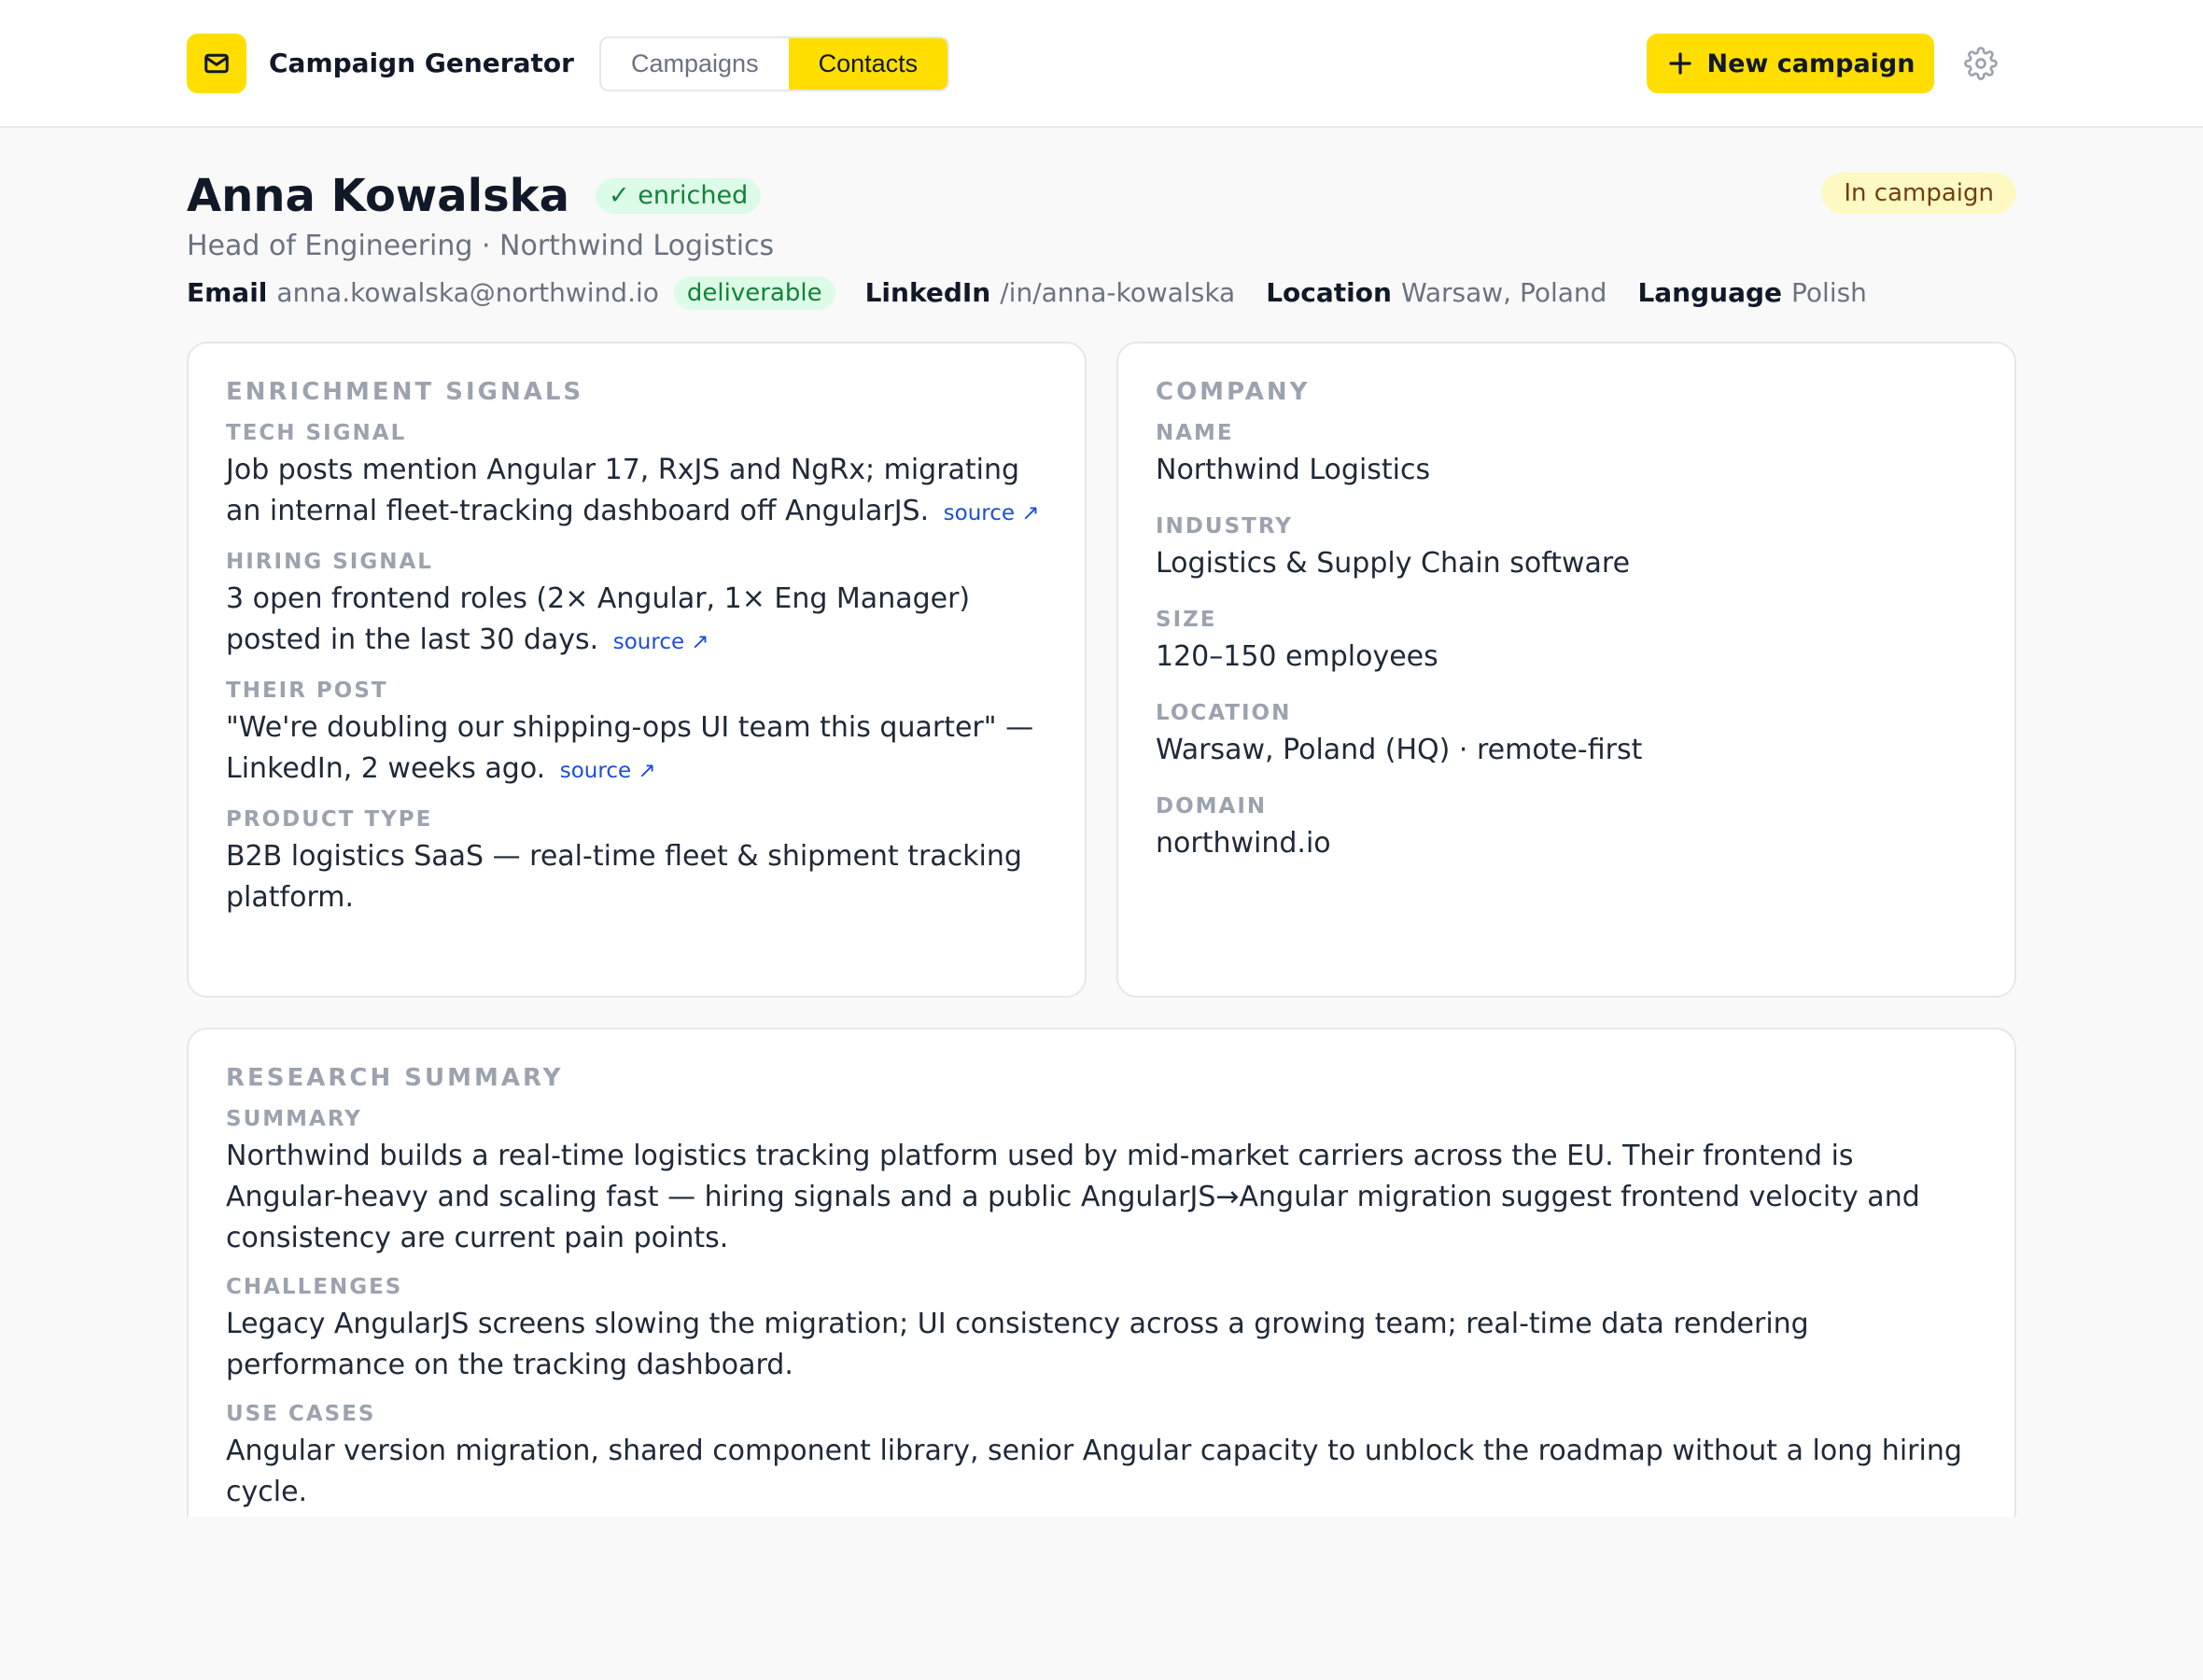 The width and height of the screenshot is (2203, 1680). What do you see at coordinates (1919, 193) in the screenshot?
I see `campaign-status-badge: In campaign` at bounding box center [1919, 193].